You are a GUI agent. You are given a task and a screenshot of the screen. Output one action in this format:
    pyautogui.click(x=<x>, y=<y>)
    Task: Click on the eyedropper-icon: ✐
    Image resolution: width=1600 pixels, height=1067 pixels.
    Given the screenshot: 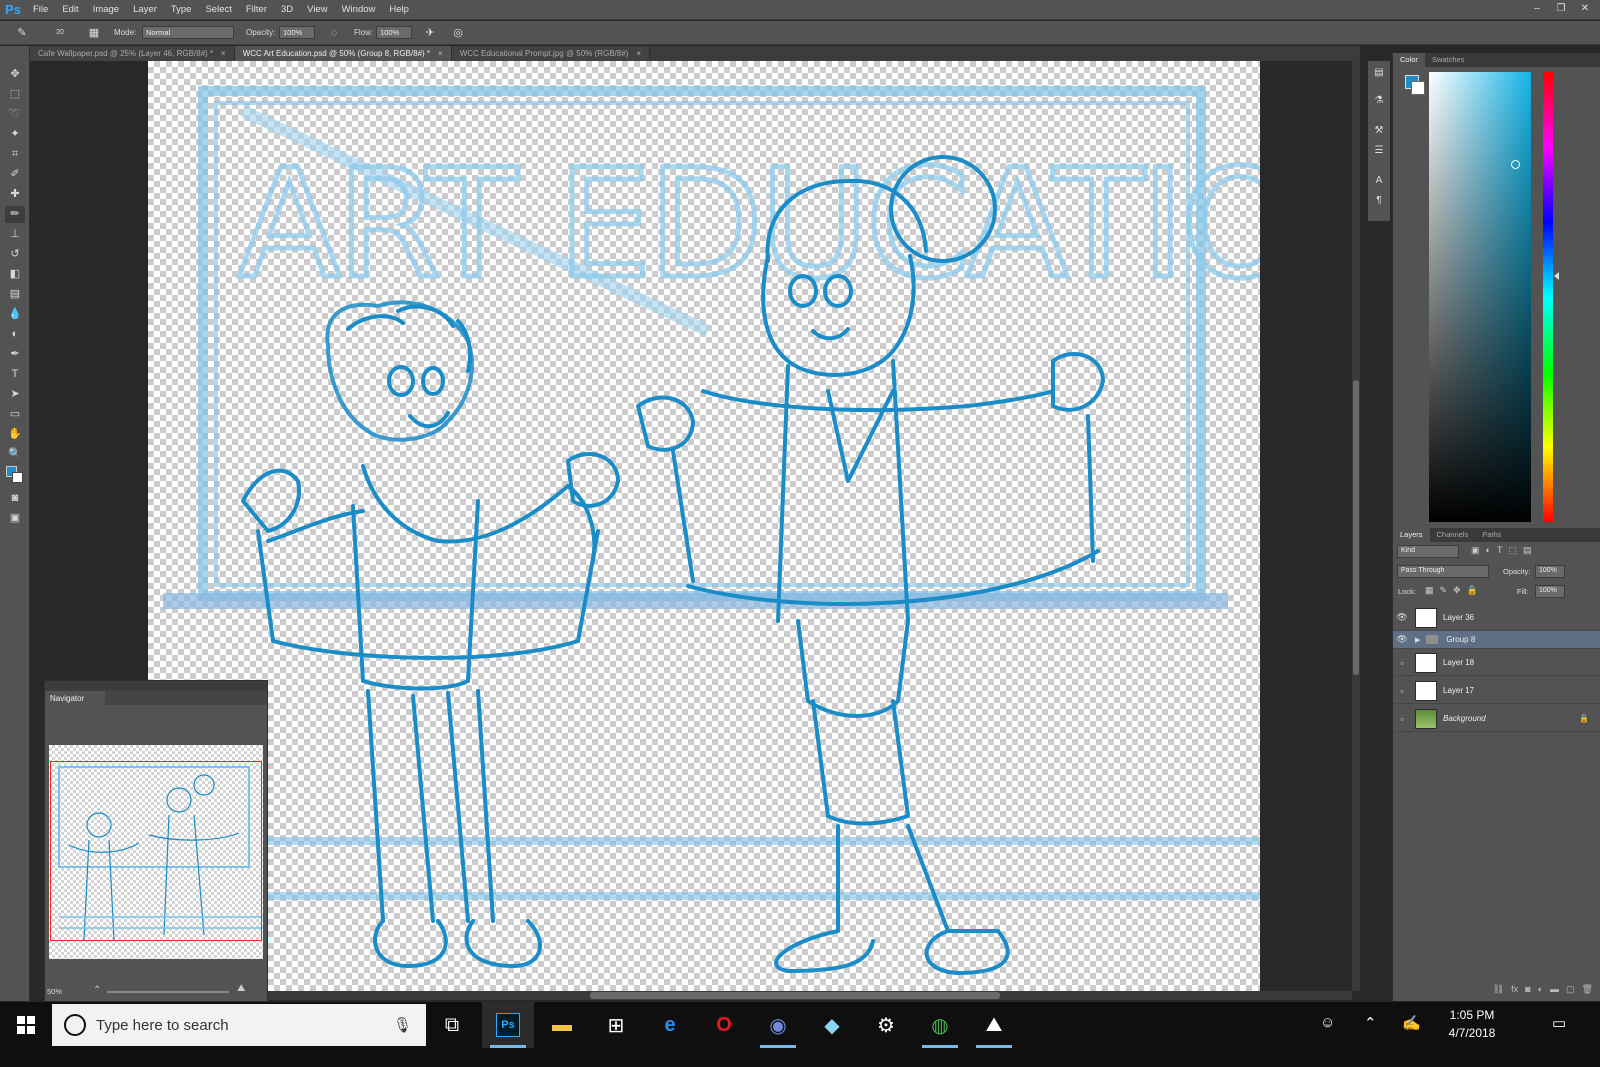 What is the action you would take?
    pyautogui.click(x=15, y=174)
    